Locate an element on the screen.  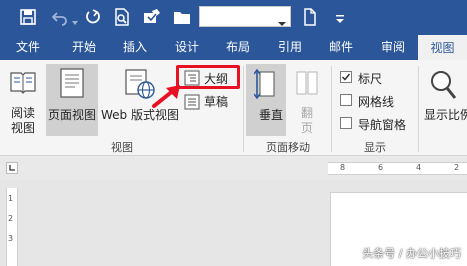
views-group-label: 视图 is located at coordinates (122, 147).